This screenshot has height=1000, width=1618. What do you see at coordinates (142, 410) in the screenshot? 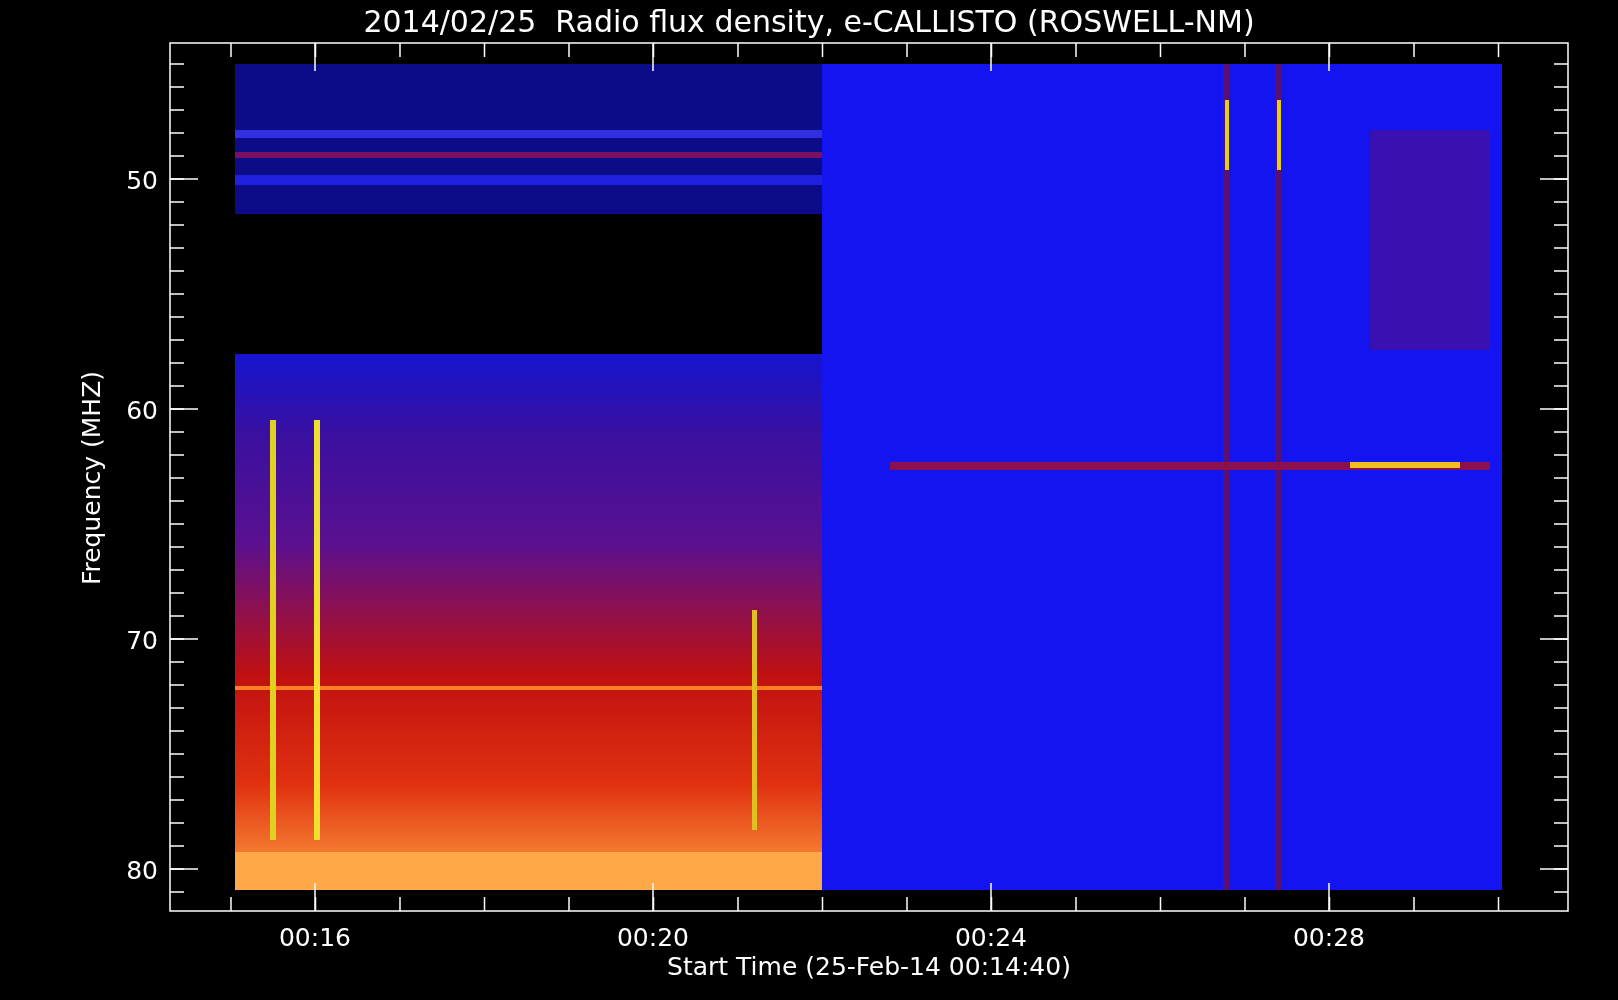
I see `y-tick-label: 60` at bounding box center [142, 410].